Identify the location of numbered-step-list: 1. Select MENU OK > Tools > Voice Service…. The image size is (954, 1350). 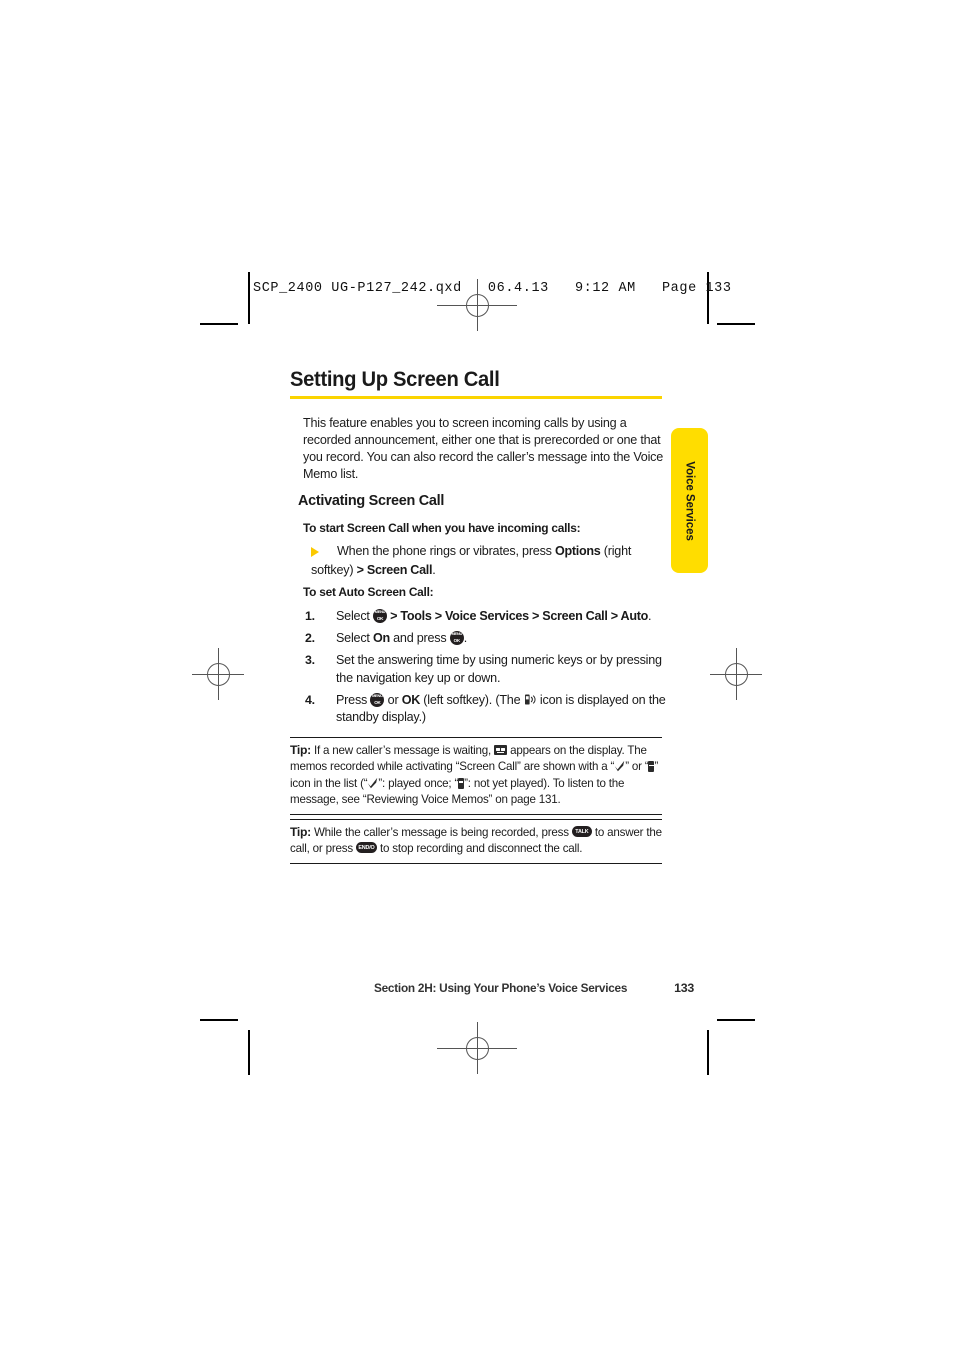
(486, 670).